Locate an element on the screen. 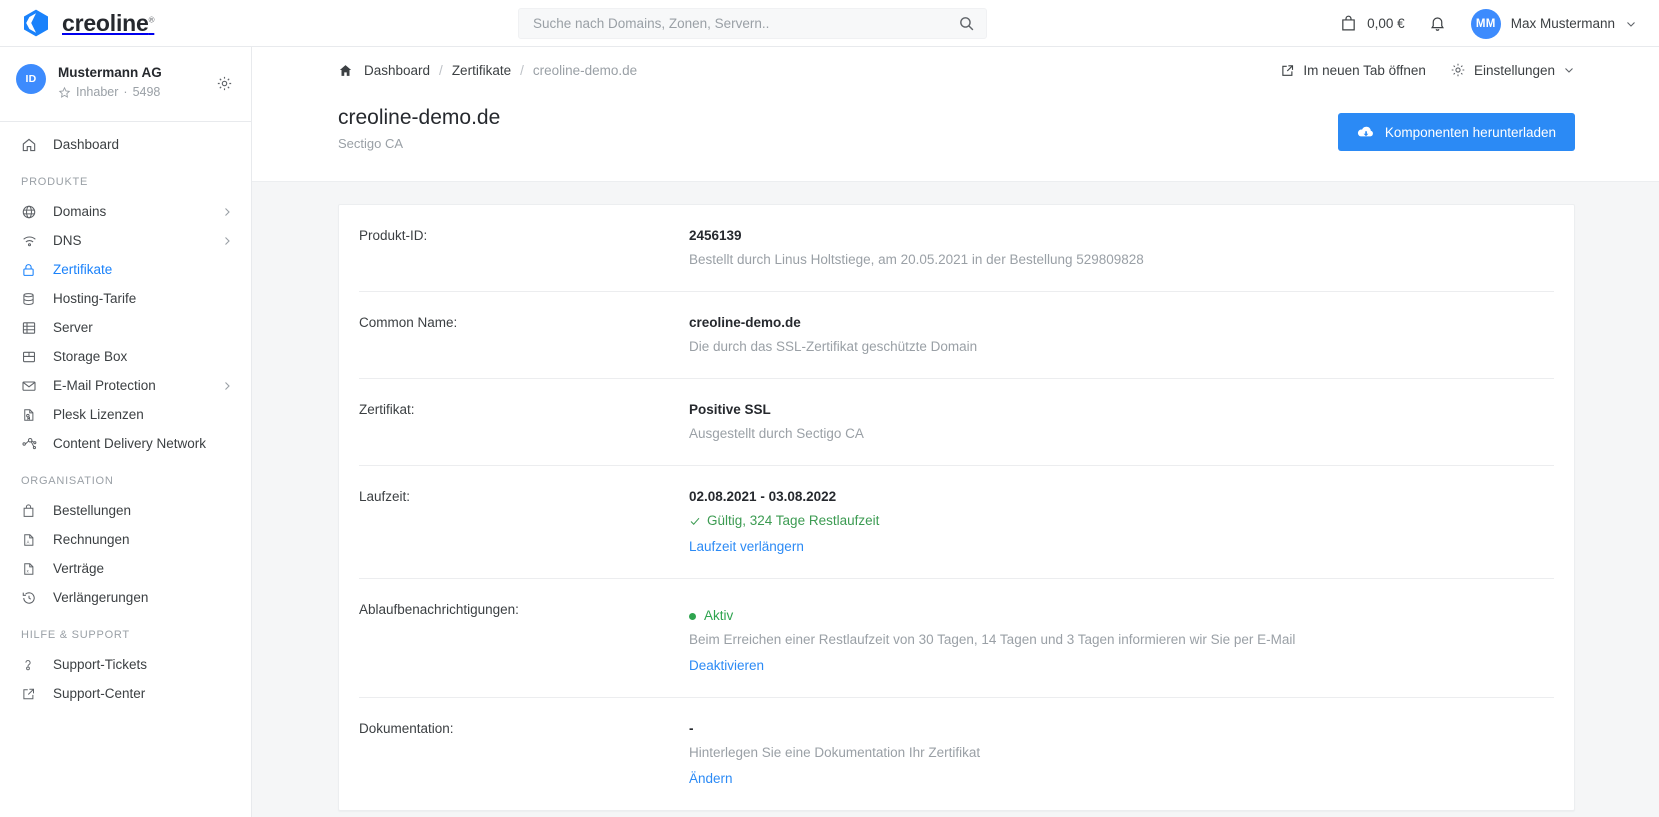  sidebar-item-label: Support-Center is located at coordinates (99, 693).